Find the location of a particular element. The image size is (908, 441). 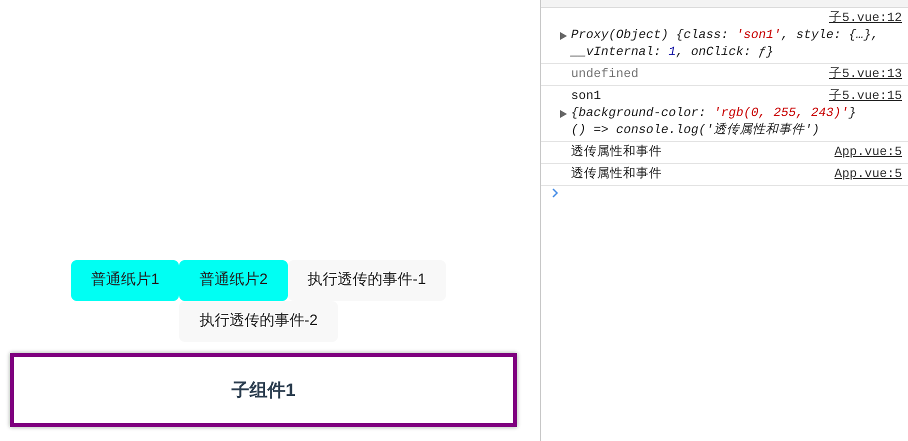

console-message: undefined is located at coordinates (605, 74).